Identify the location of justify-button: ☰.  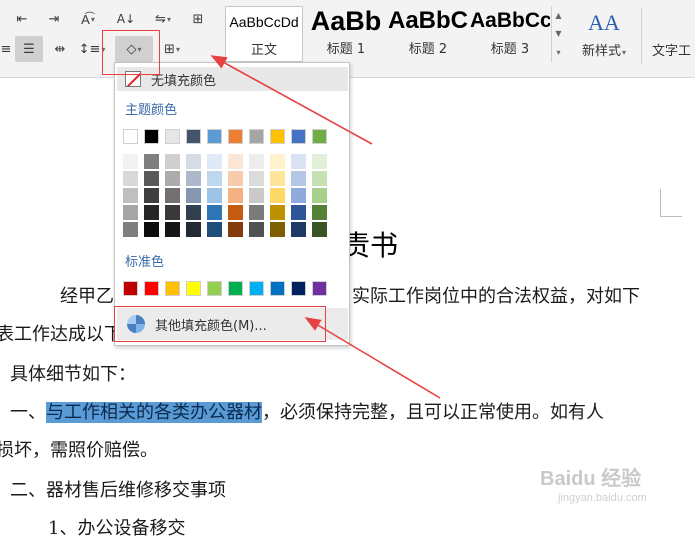
(29, 49).